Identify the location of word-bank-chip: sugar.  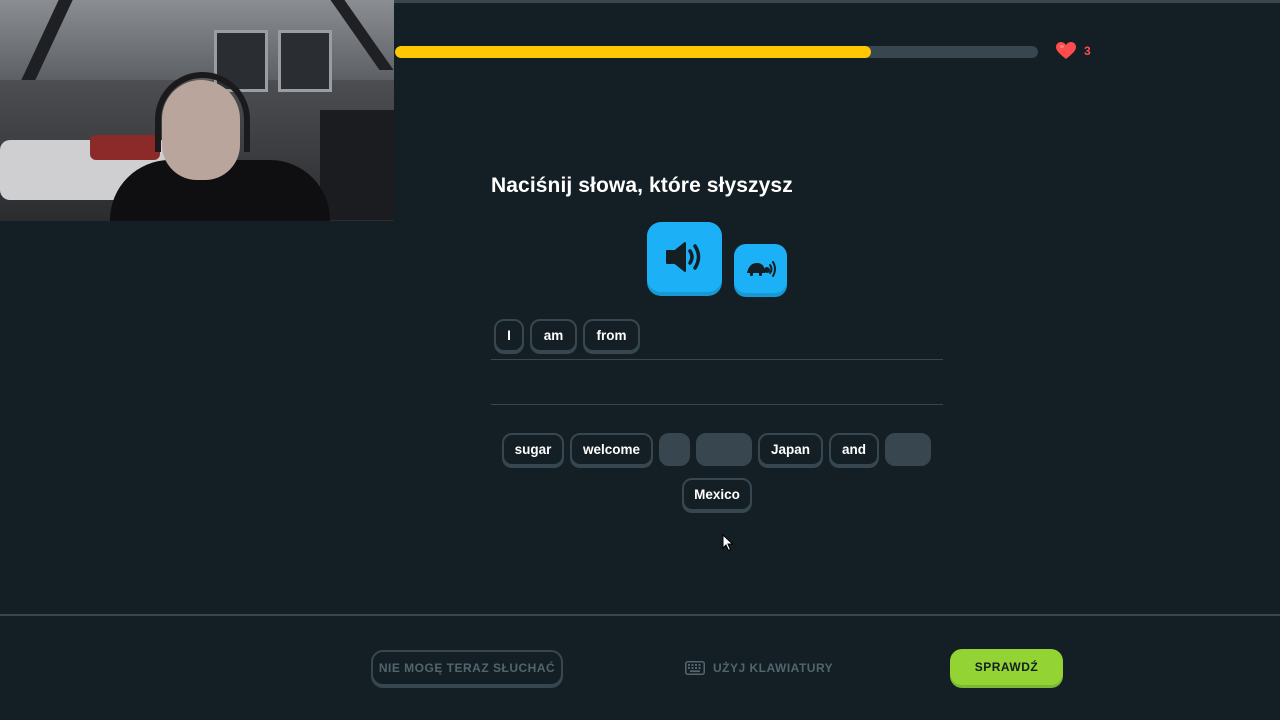
(533, 449).